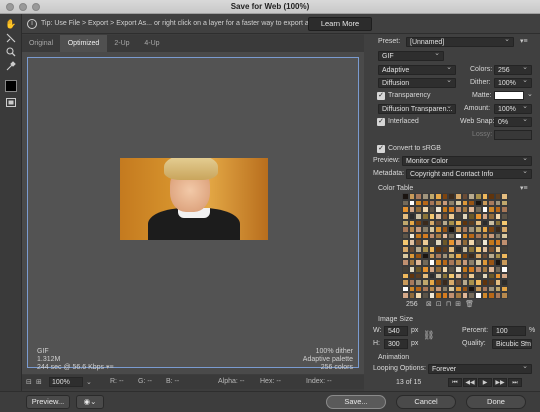  Describe the element at coordinates (470, 382) in the screenshot. I see `previous-frame-button: ◀◀` at that location.